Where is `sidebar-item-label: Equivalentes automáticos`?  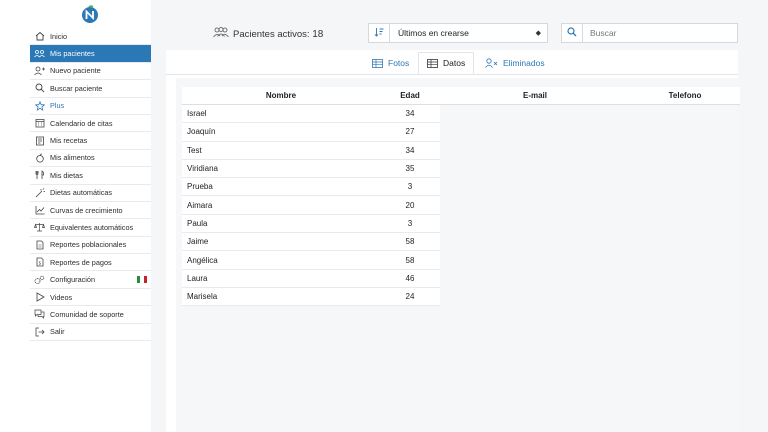 sidebar-item-label: Equivalentes automáticos is located at coordinates (92, 227).